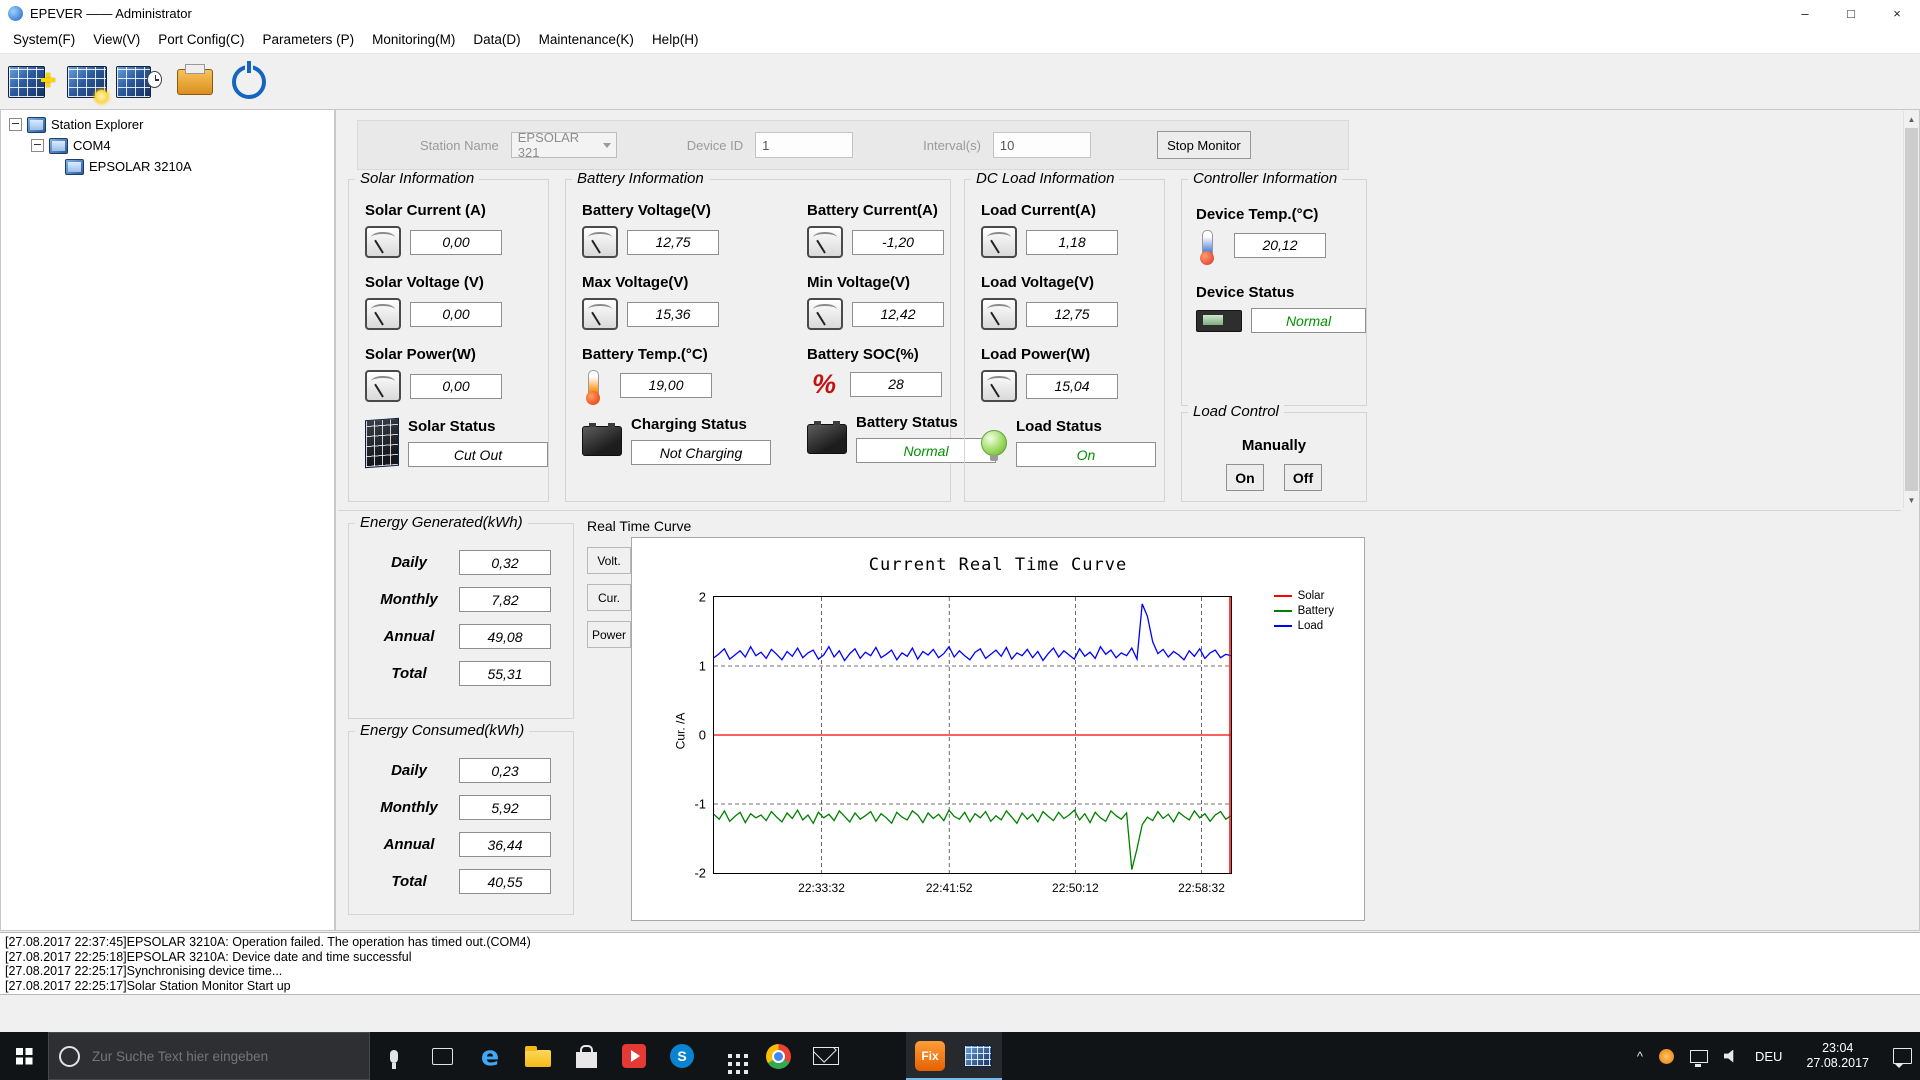 The image size is (1920, 1080). Describe the element at coordinates (33, 82) in the screenshot. I see `add-station-button` at that location.